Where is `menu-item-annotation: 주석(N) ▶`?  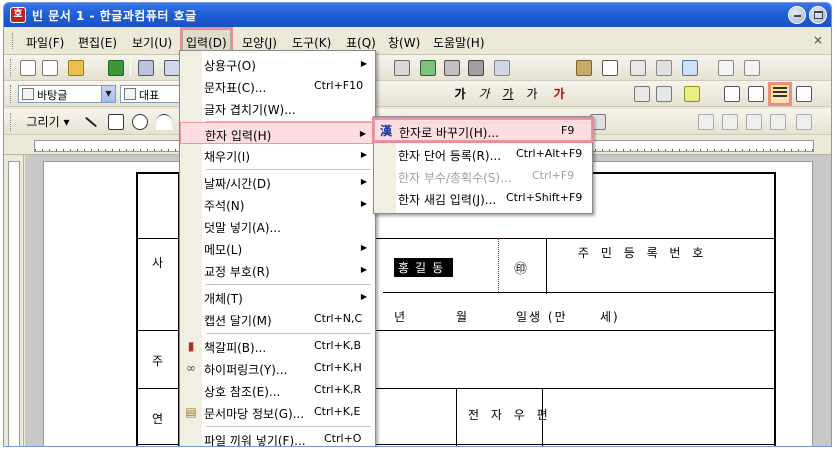 menu-item-annotation: 주석(N) ▶ is located at coordinates (277, 204).